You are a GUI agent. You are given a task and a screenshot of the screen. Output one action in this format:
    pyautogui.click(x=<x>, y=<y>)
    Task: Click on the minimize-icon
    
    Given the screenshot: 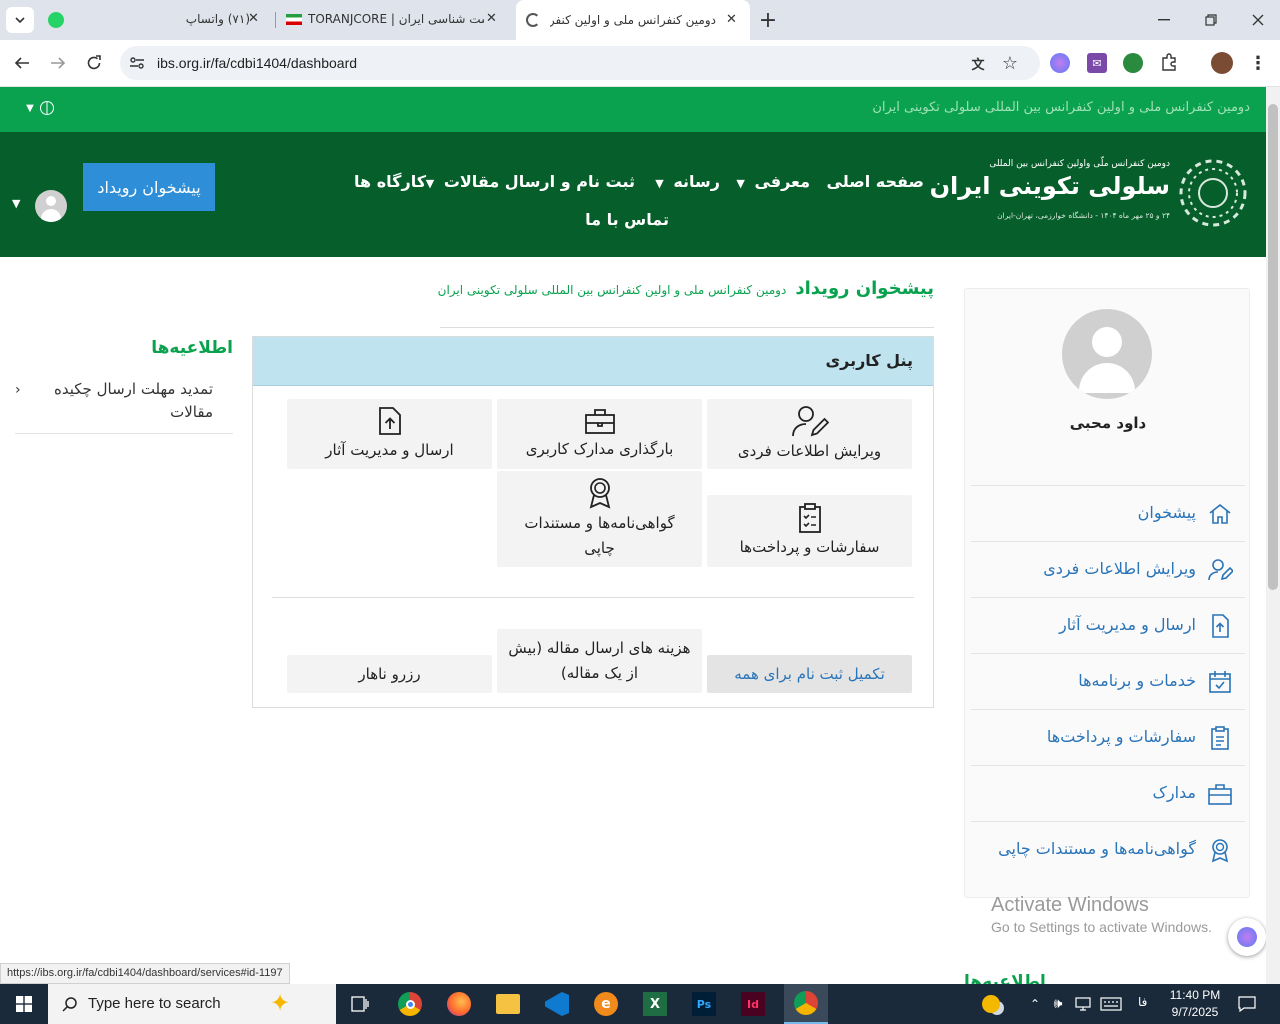 What is the action you would take?
    pyautogui.click(x=1164, y=20)
    